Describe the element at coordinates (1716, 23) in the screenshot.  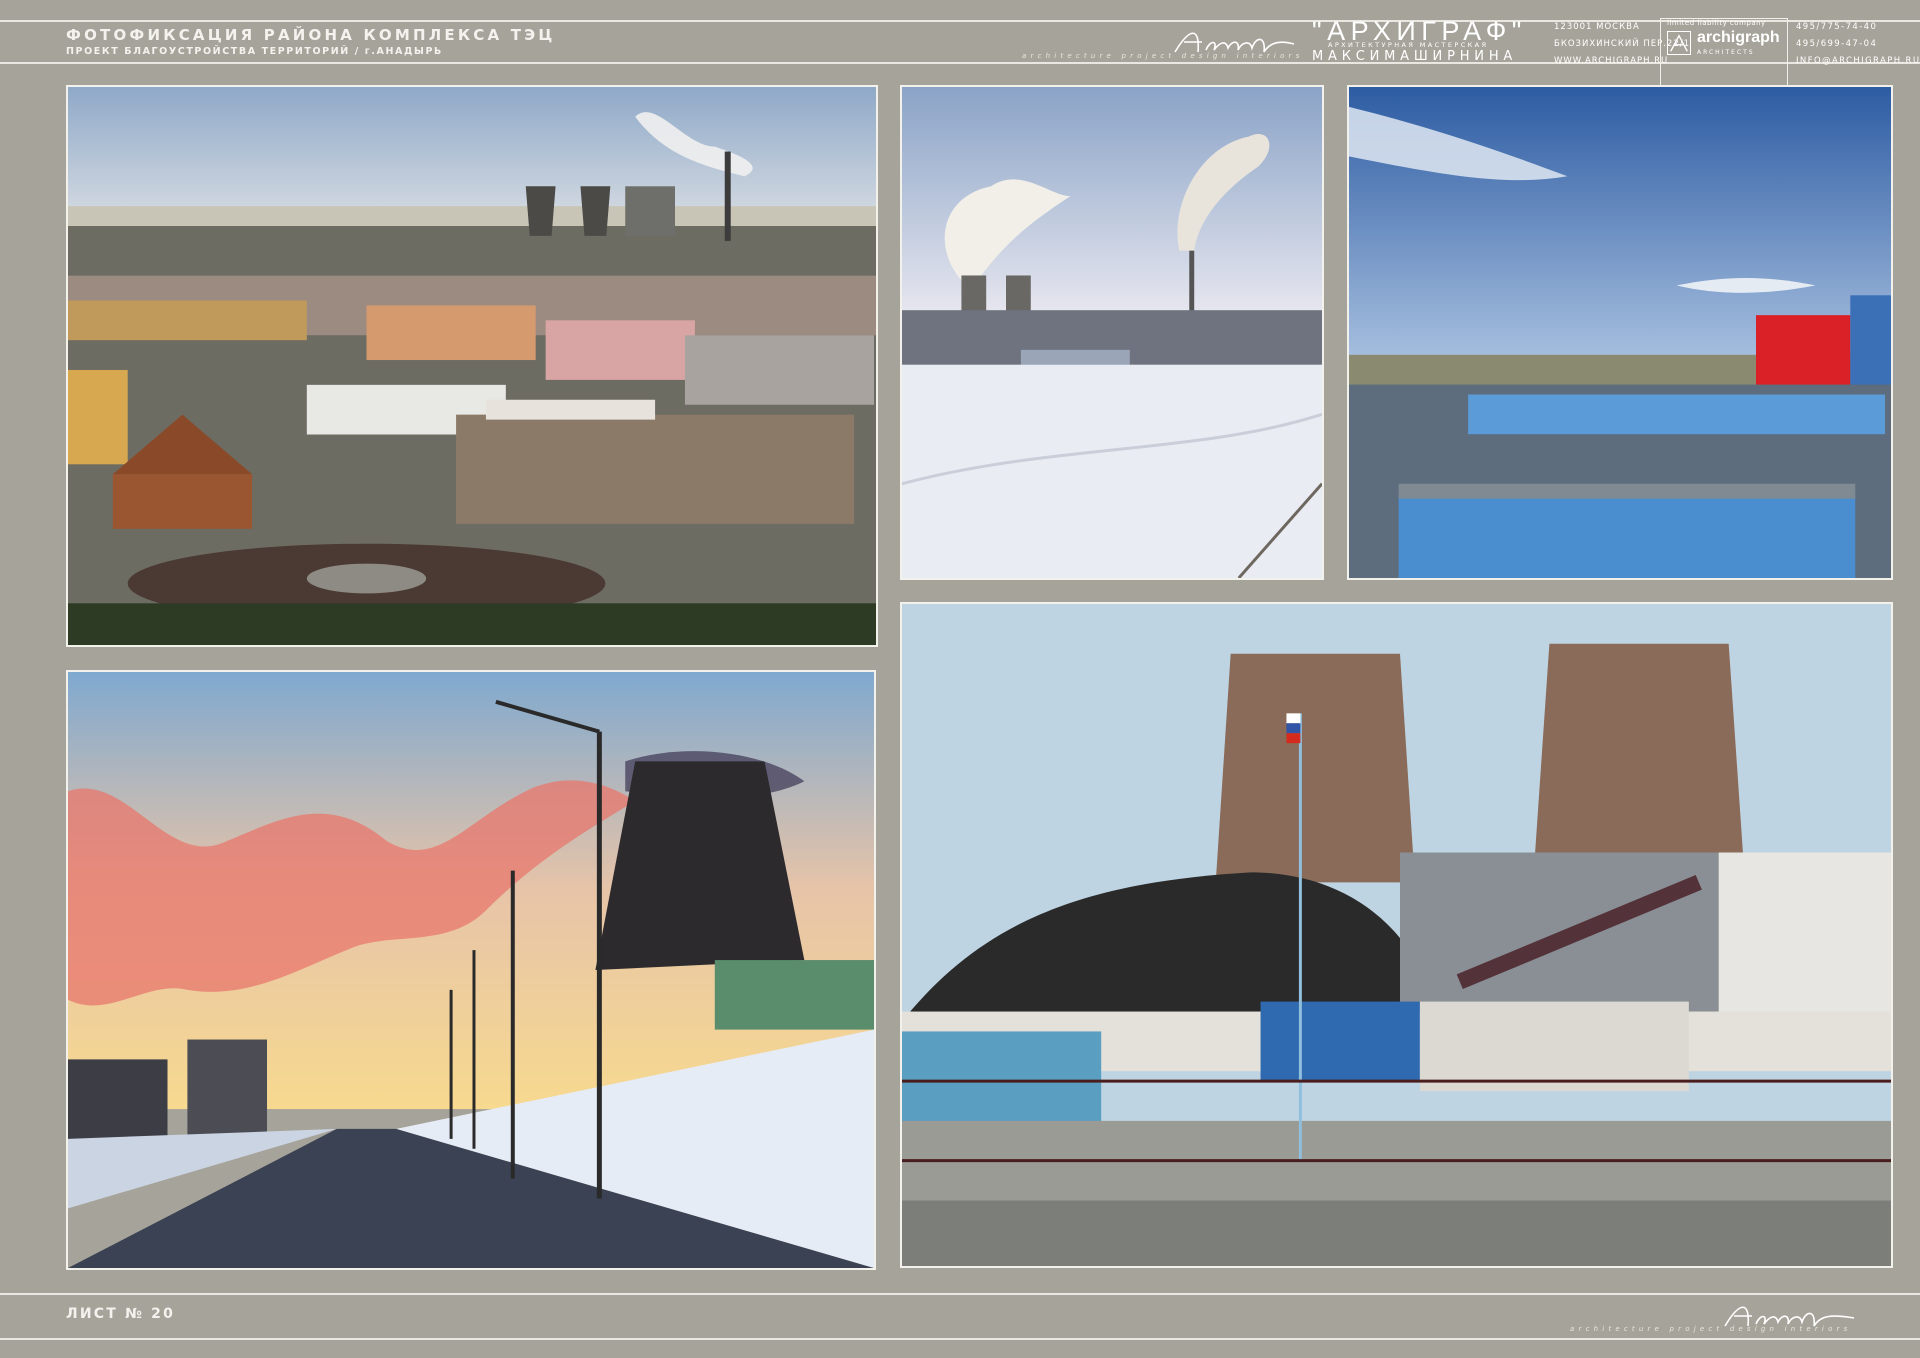
I see `company-caption: limited liability company` at that location.